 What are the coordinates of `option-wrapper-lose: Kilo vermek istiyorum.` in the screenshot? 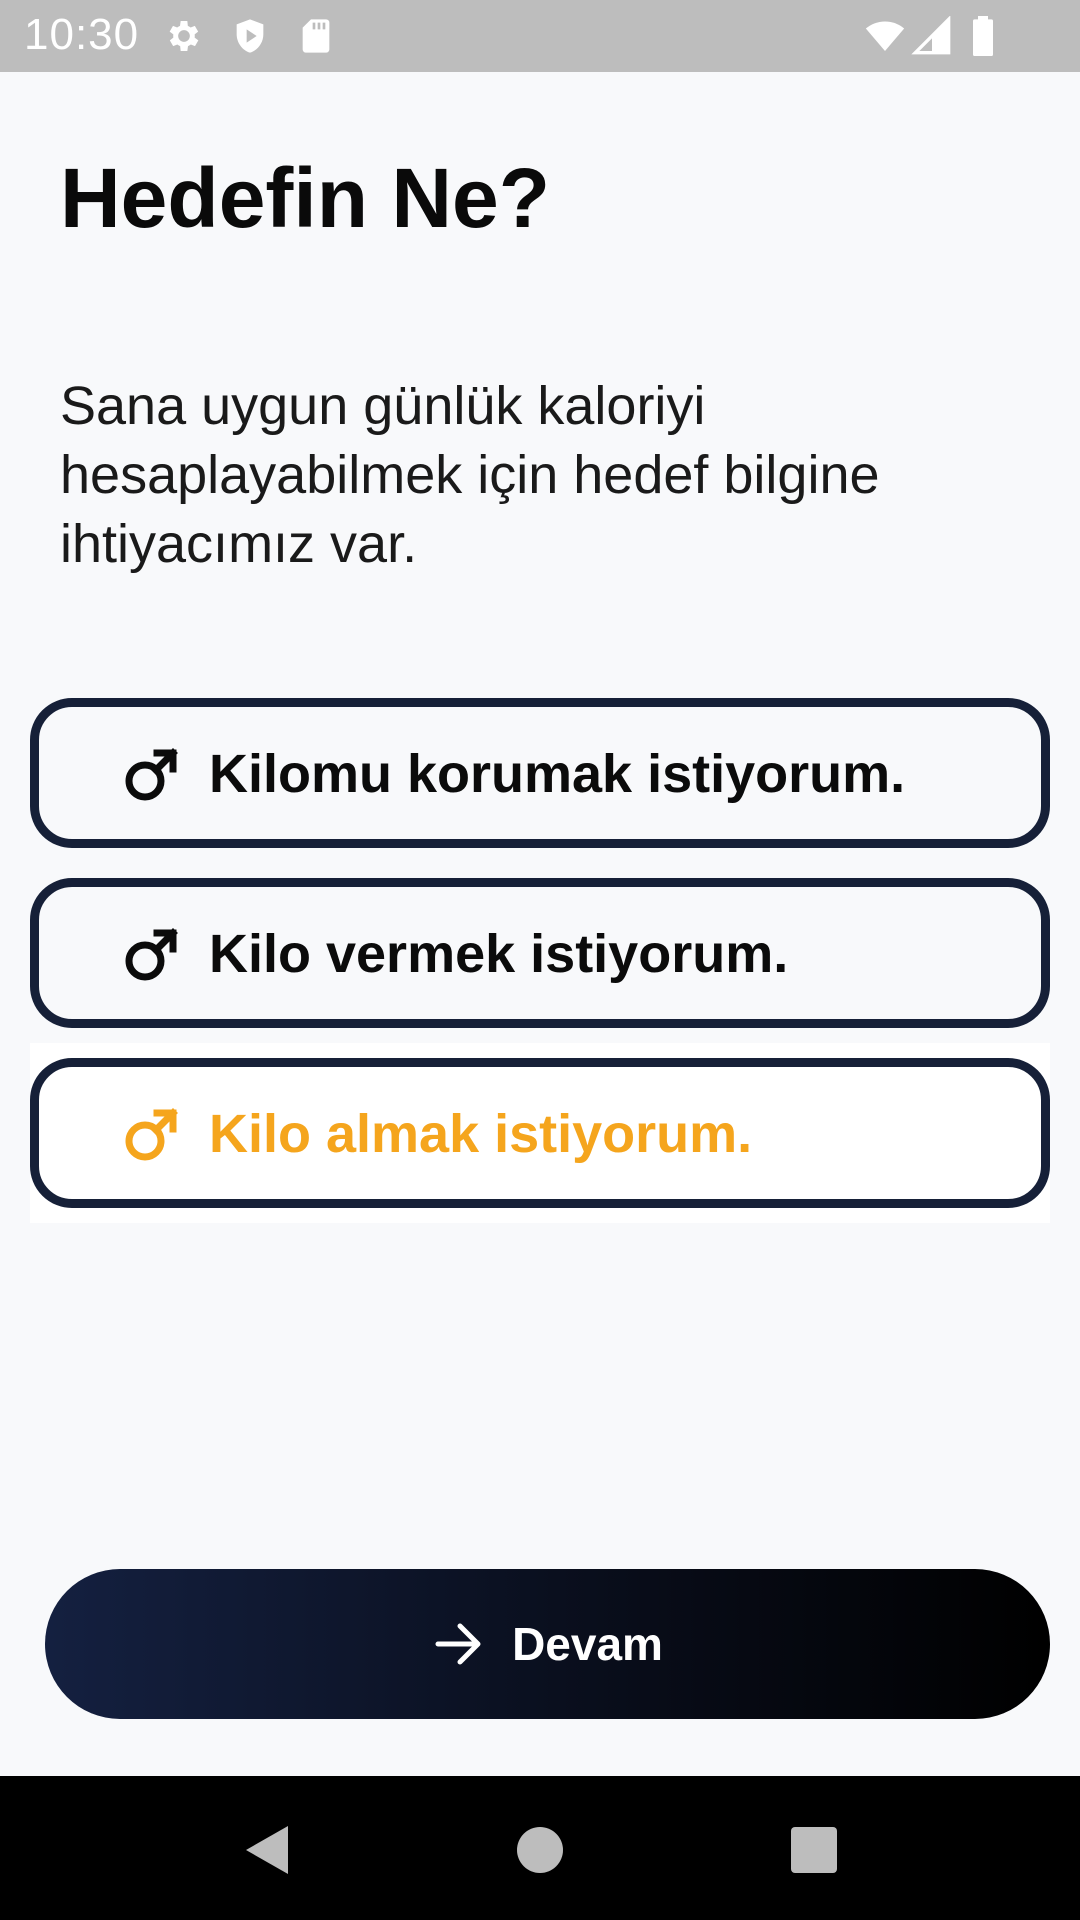 It's located at (540, 953).